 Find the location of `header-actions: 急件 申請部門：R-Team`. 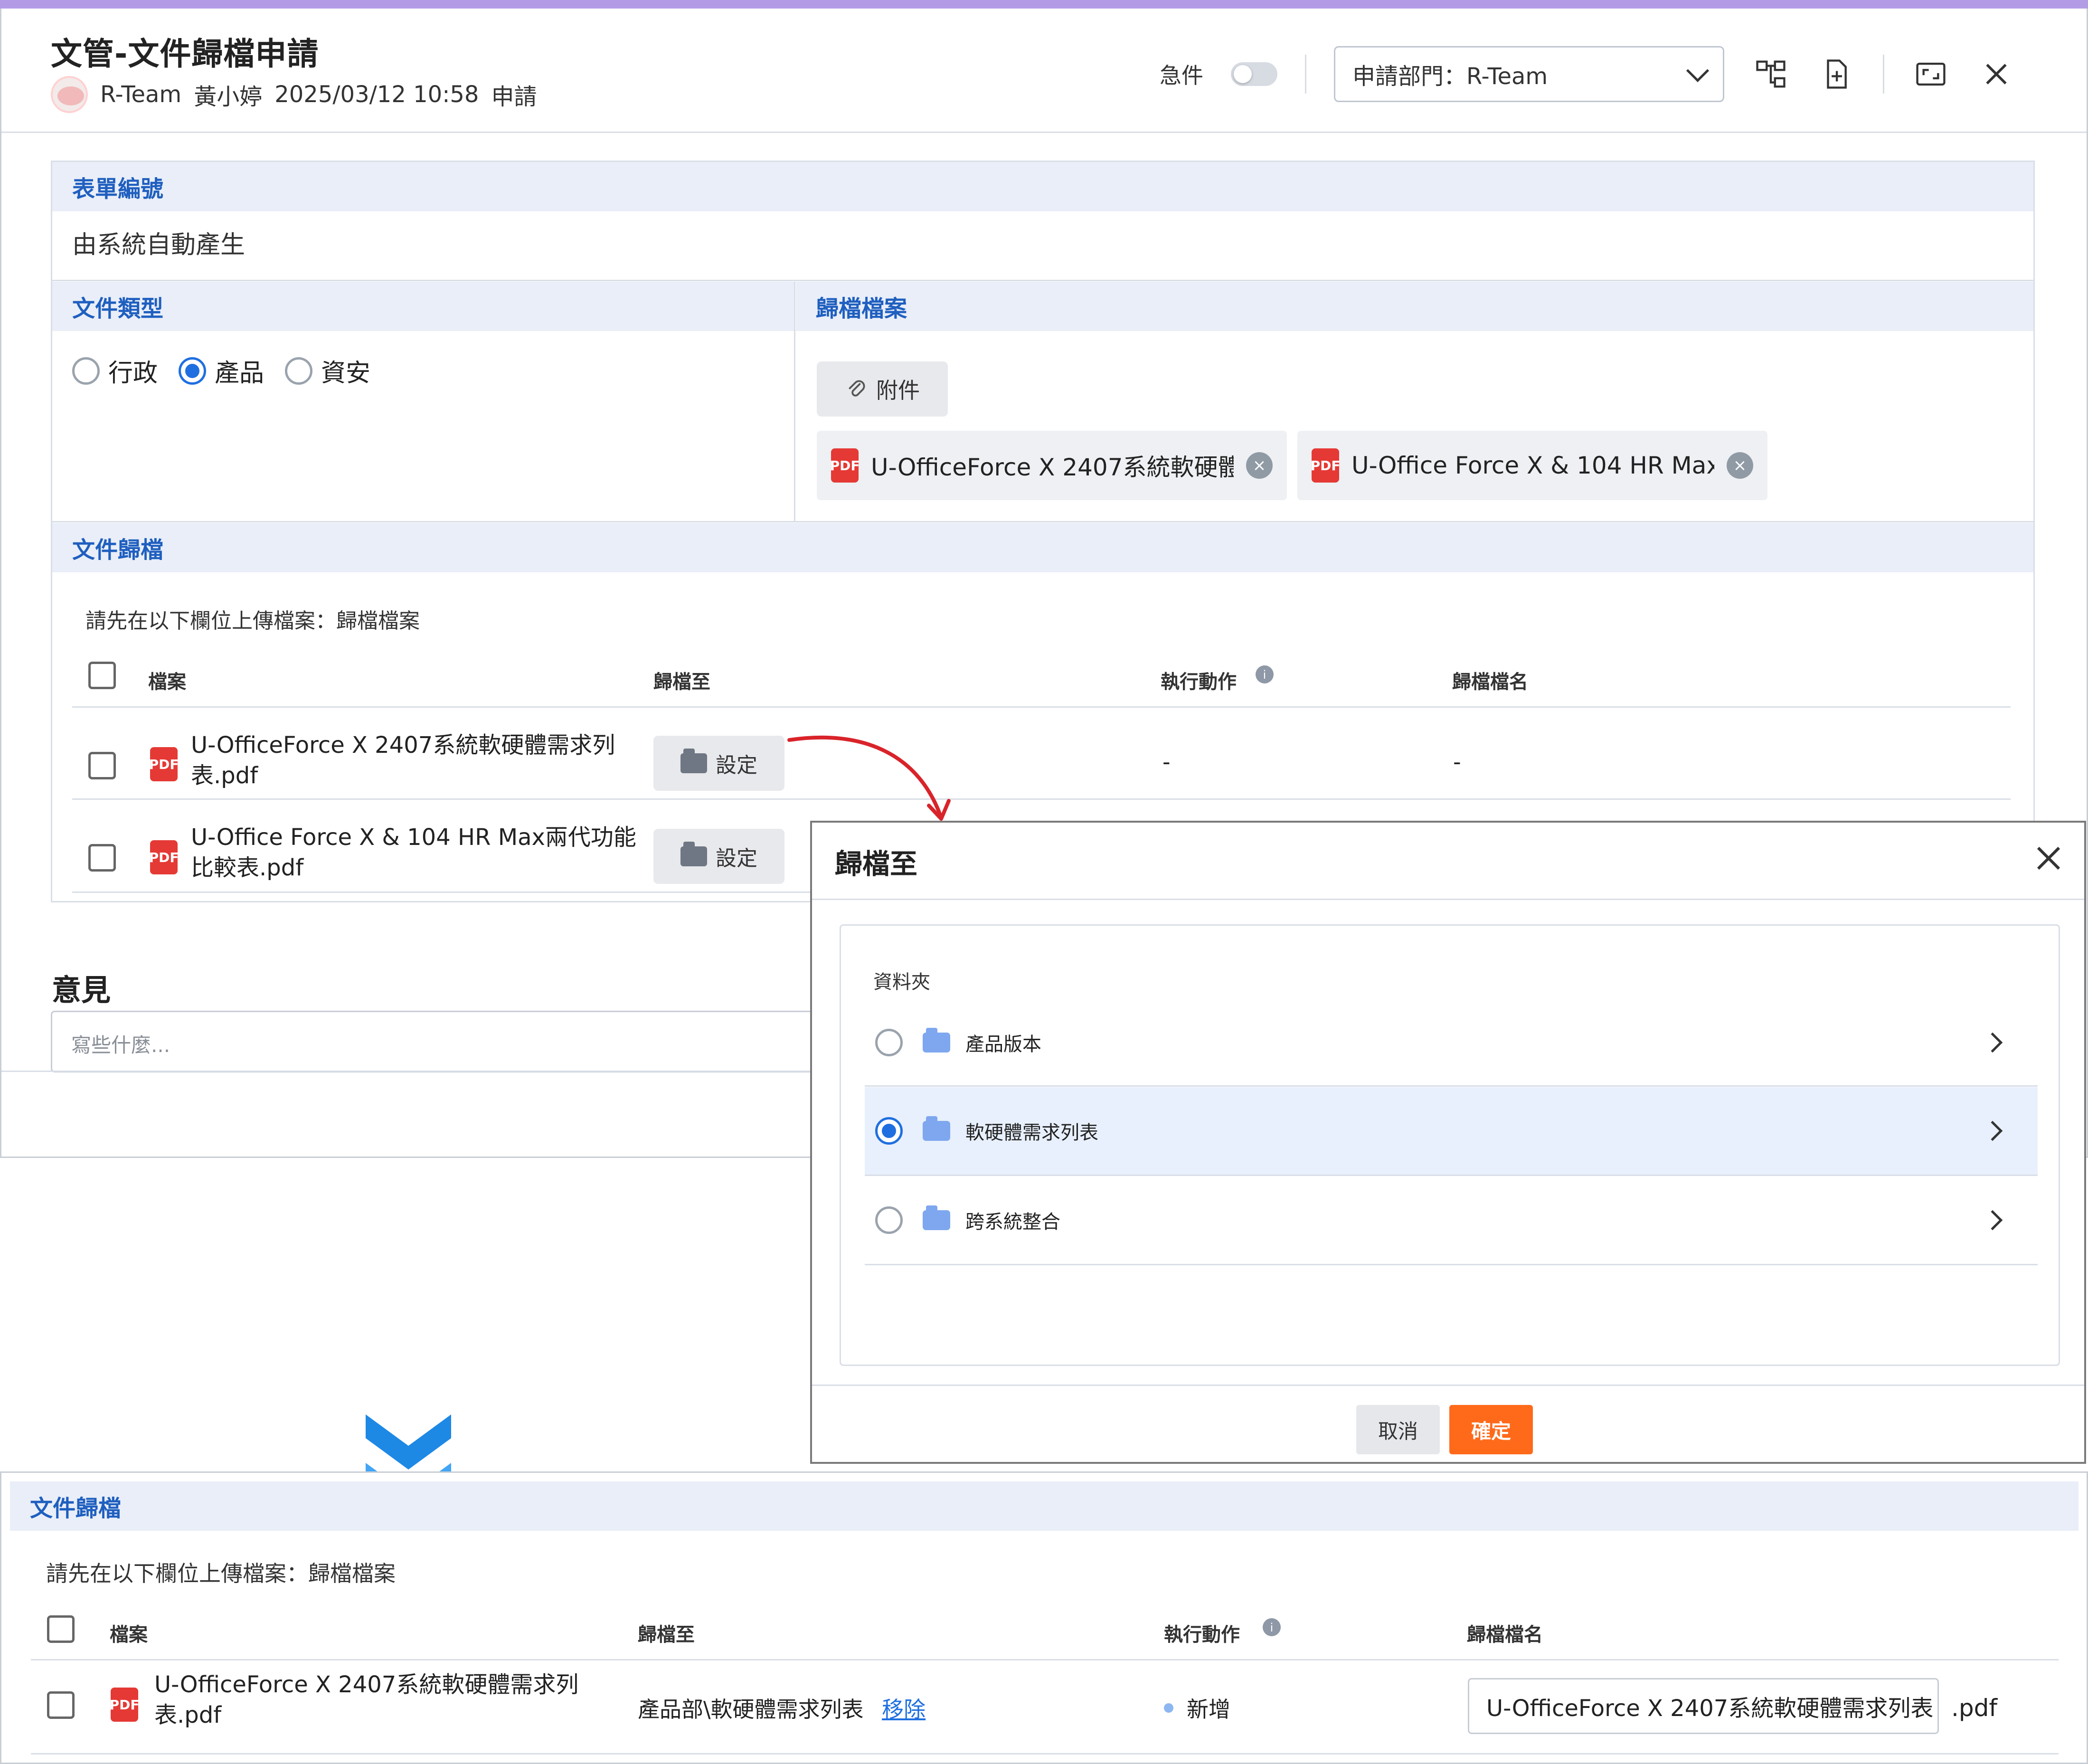

header-actions: 急件 申請部門：R-Team is located at coordinates (1587, 74).